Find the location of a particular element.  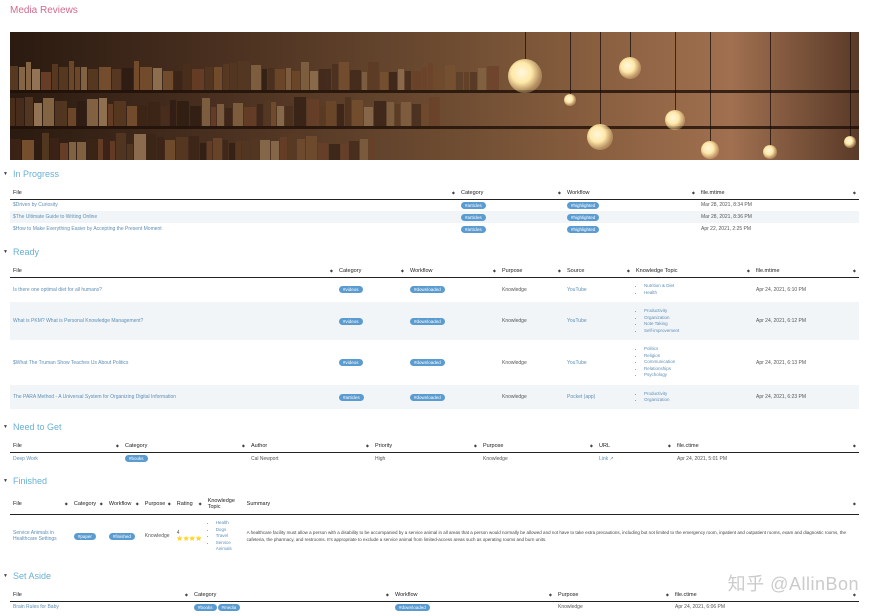

file-link: Brain Rules for Baby is located at coordinates (36, 607).